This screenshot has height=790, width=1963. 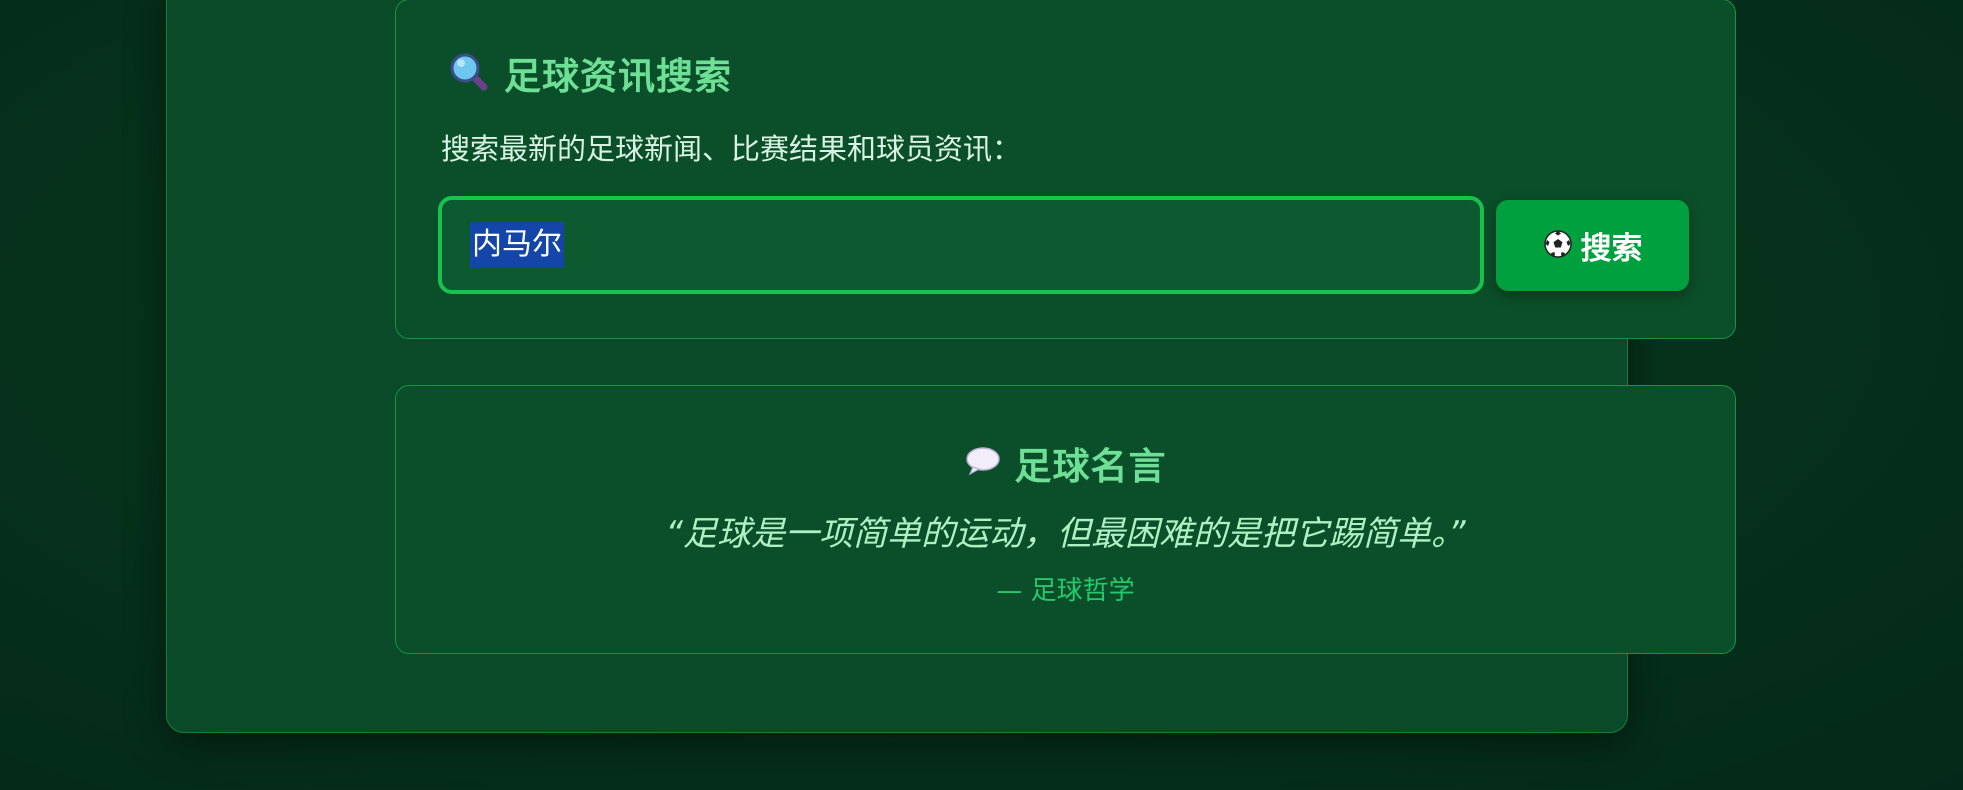 What do you see at coordinates (1065, 534) in the screenshot?
I see `quote-text: “足球是一项简单的运动，但最困难的是把它踢简单。”` at bounding box center [1065, 534].